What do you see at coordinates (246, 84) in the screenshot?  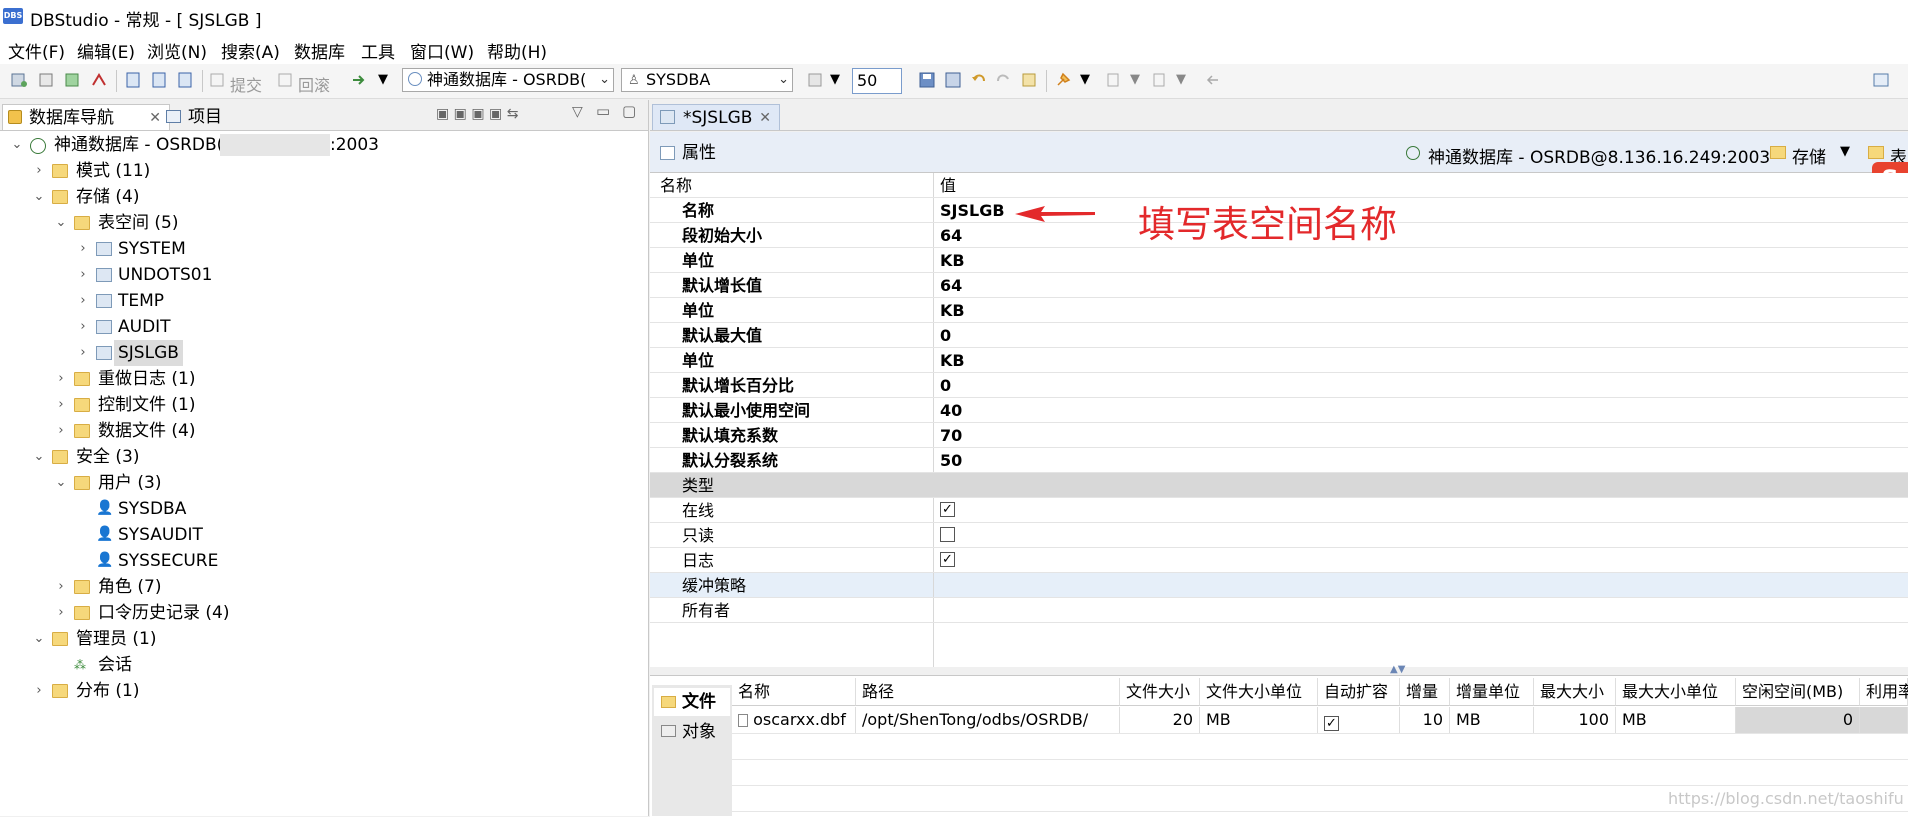 I see `commit-button: 提交` at bounding box center [246, 84].